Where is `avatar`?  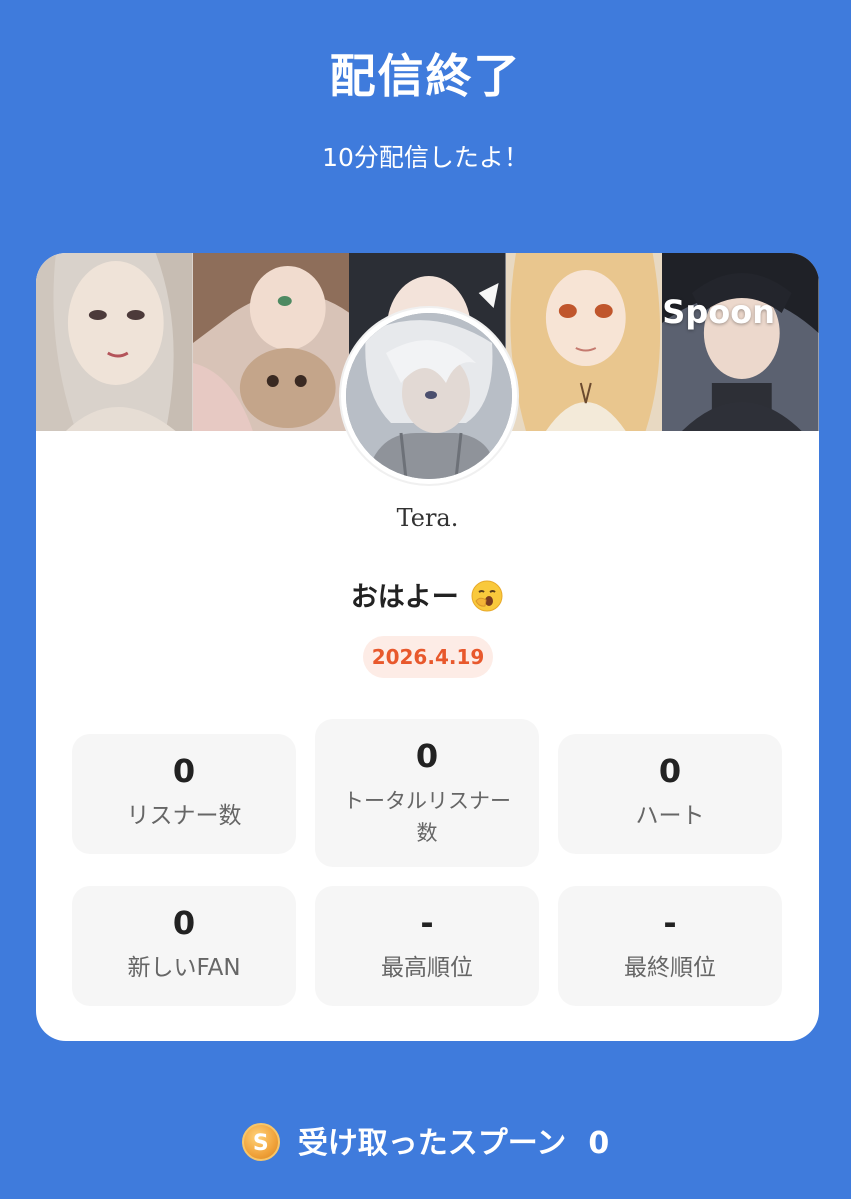 avatar is located at coordinates (429, 396).